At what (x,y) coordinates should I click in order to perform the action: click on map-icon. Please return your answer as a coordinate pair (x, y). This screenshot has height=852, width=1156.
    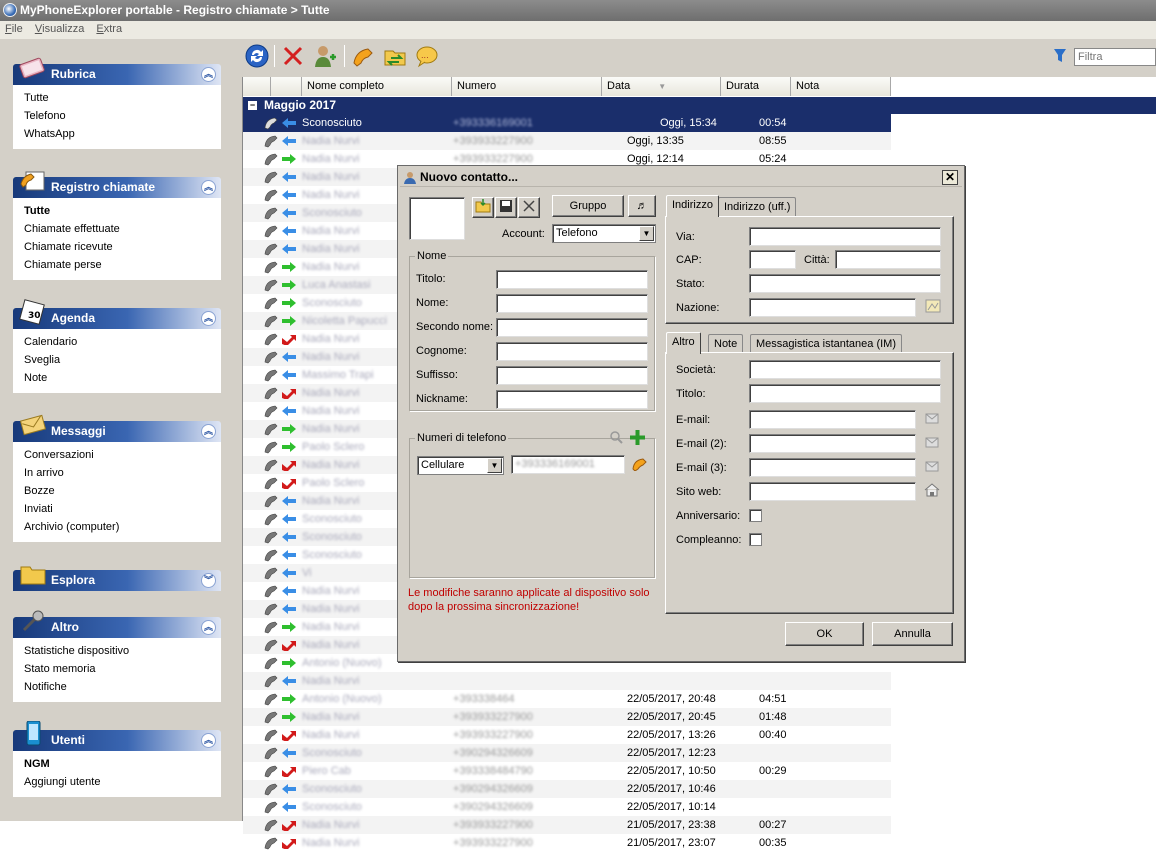
    Looking at the image, I should click on (933, 306).